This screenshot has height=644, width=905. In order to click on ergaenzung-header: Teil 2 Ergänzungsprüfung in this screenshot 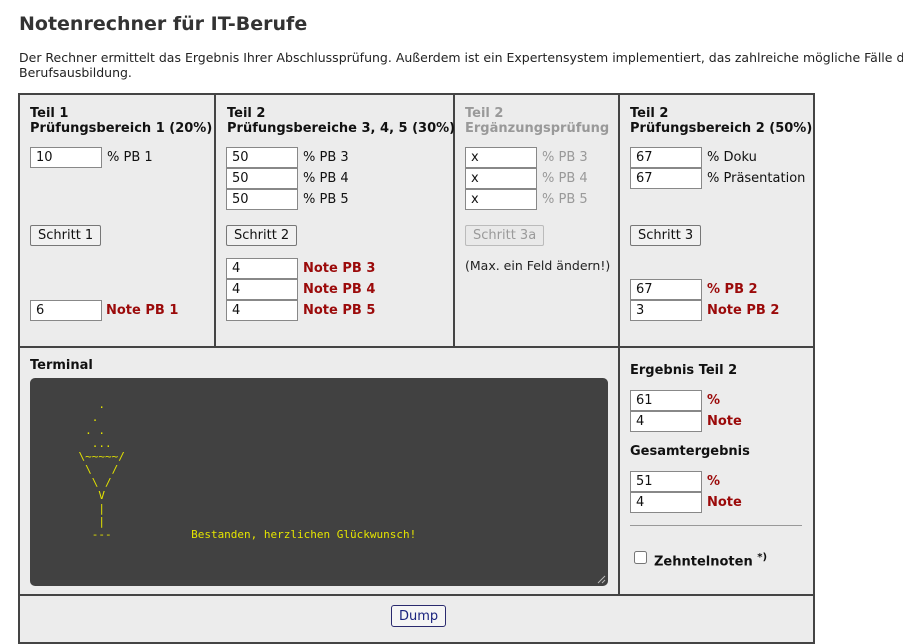, I will do `click(537, 121)`.